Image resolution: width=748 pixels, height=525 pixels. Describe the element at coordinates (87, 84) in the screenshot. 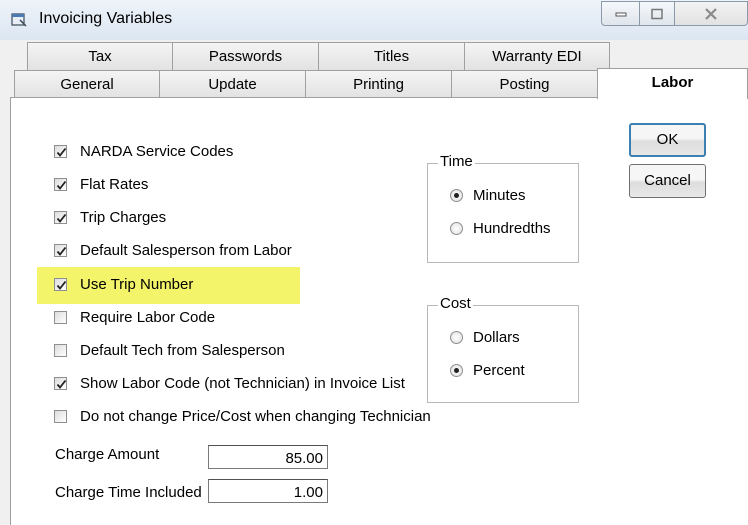

I see `tab-general: General` at that location.